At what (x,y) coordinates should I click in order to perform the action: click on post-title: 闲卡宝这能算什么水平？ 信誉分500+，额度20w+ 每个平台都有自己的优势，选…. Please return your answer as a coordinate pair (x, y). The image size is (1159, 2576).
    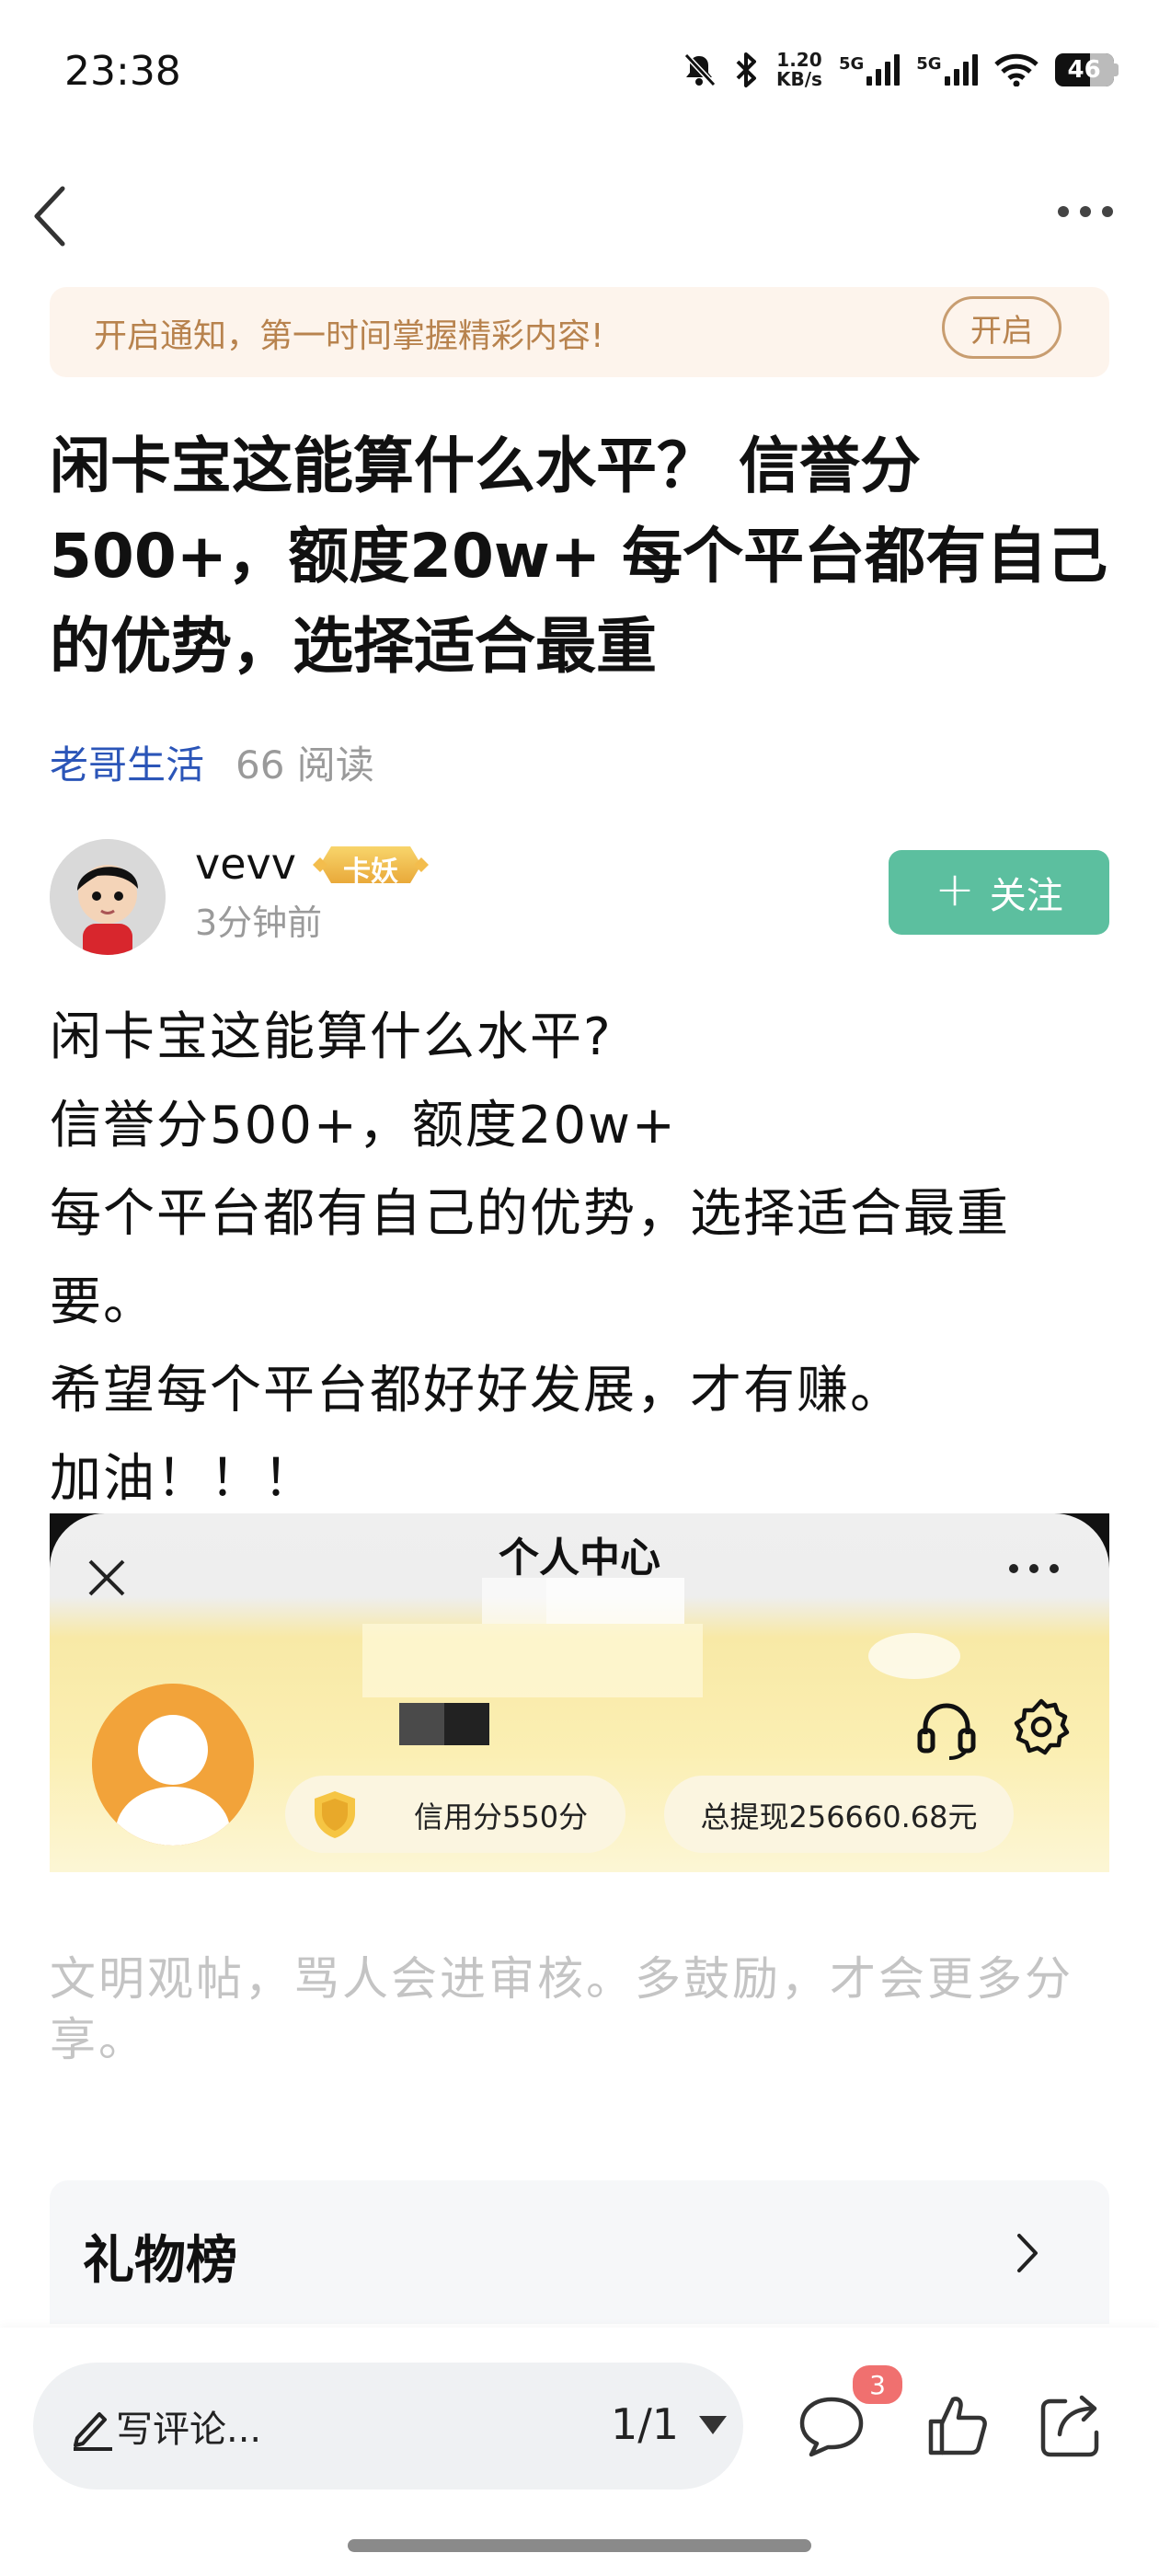
    Looking at the image, I should click on (579, 556).